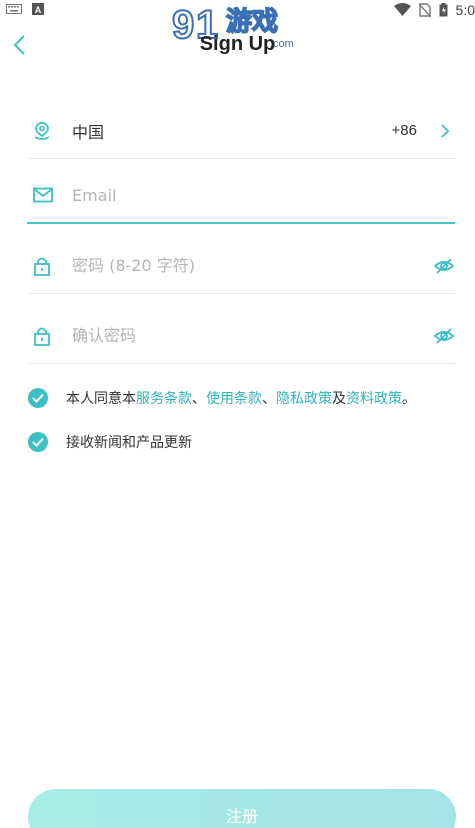  I want to click on keyboard-icon, so click(14, 9).